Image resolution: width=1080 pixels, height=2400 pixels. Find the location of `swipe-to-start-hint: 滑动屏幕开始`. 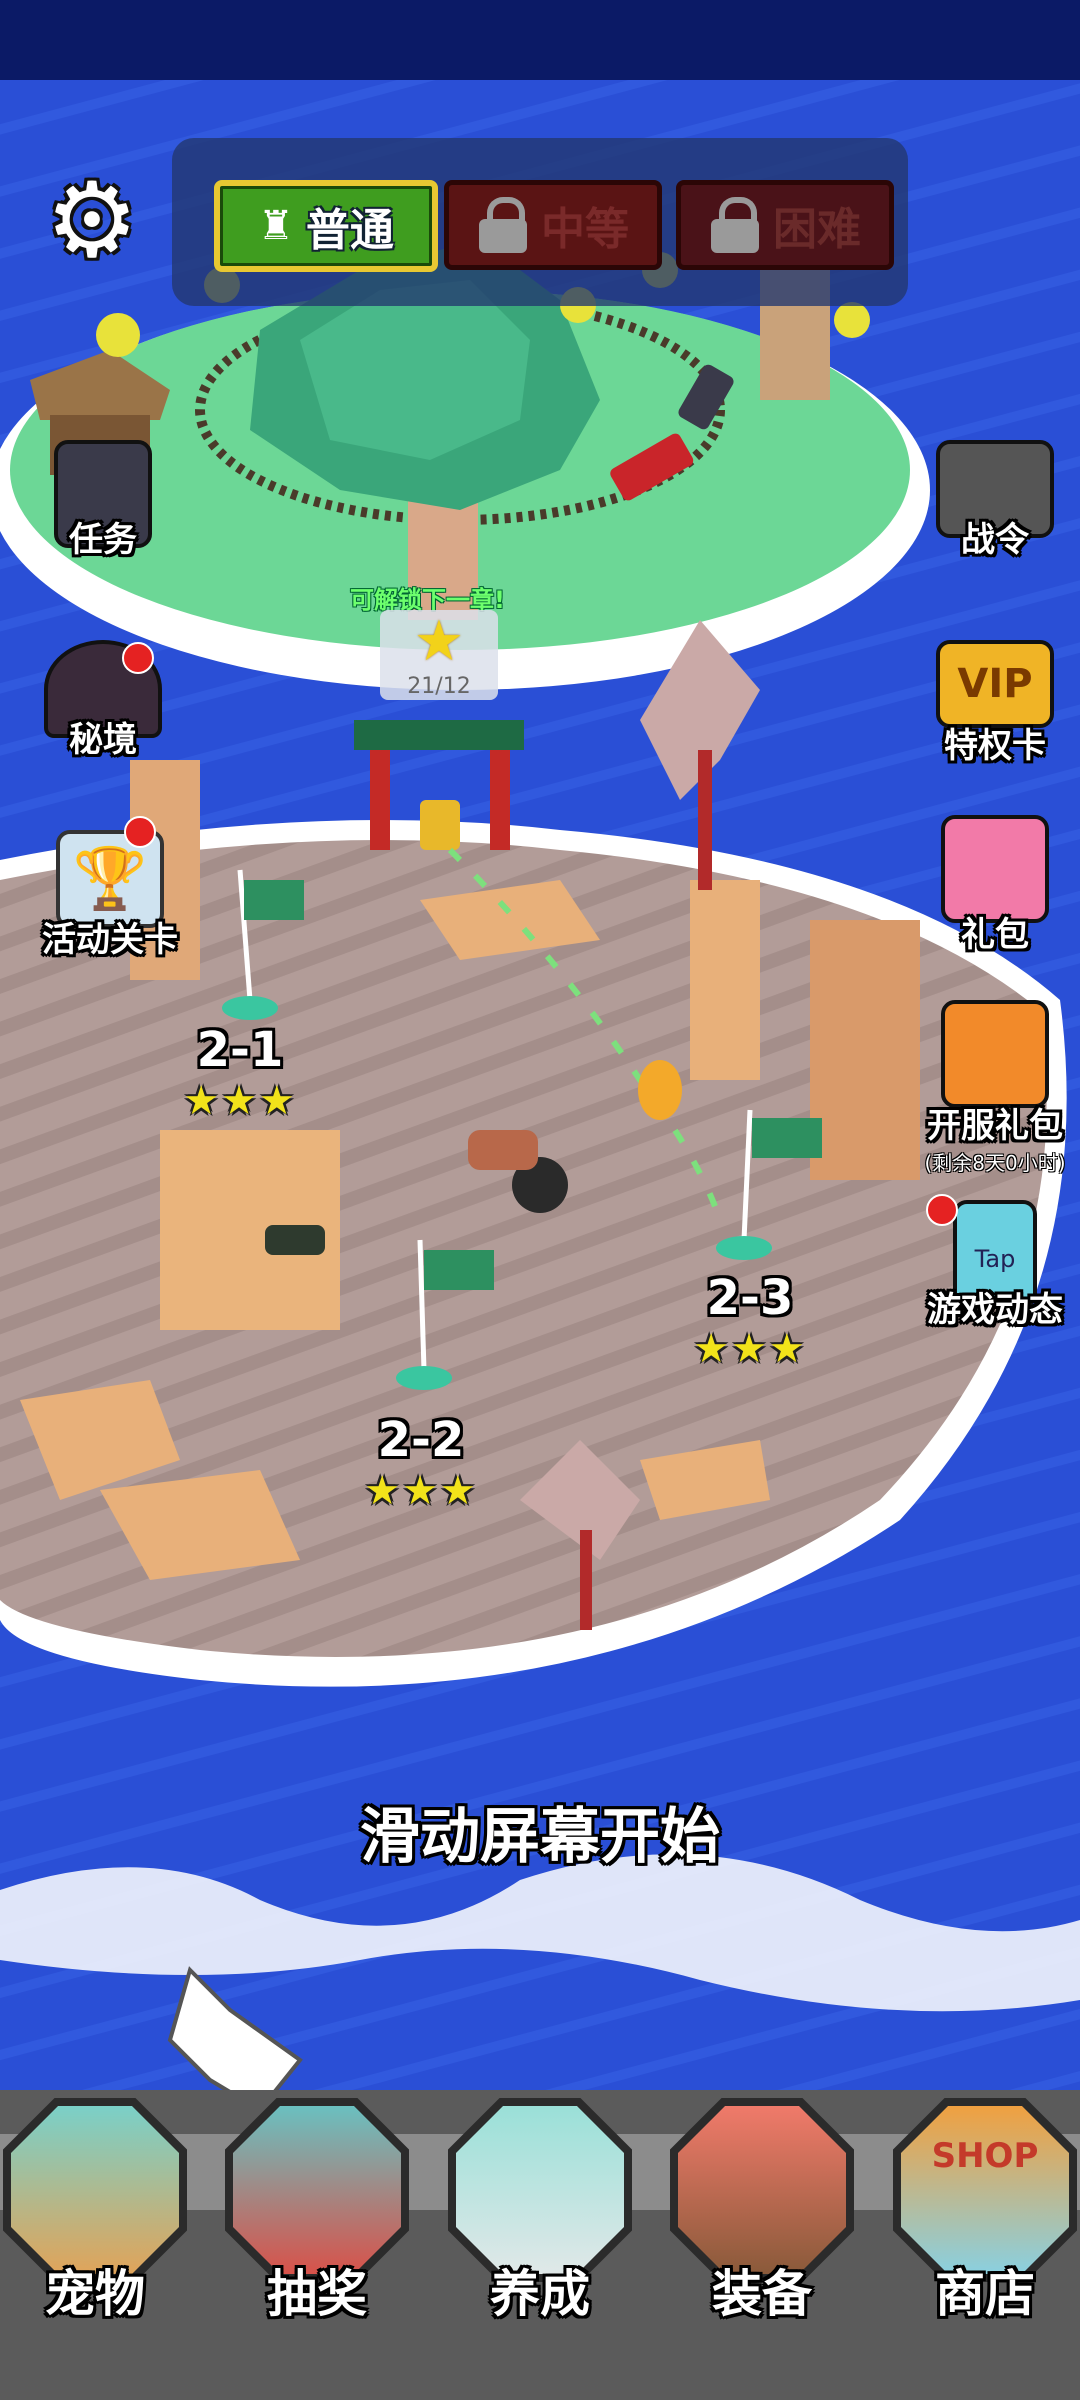

swipe-to-start-hint: 滑动屏幕开始 is located at coordinates (540, 1837).